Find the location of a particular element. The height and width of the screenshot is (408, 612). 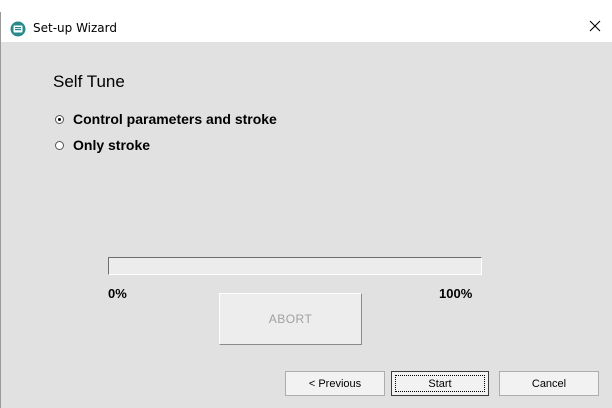

app-icon is located at coordinates (18, 29).